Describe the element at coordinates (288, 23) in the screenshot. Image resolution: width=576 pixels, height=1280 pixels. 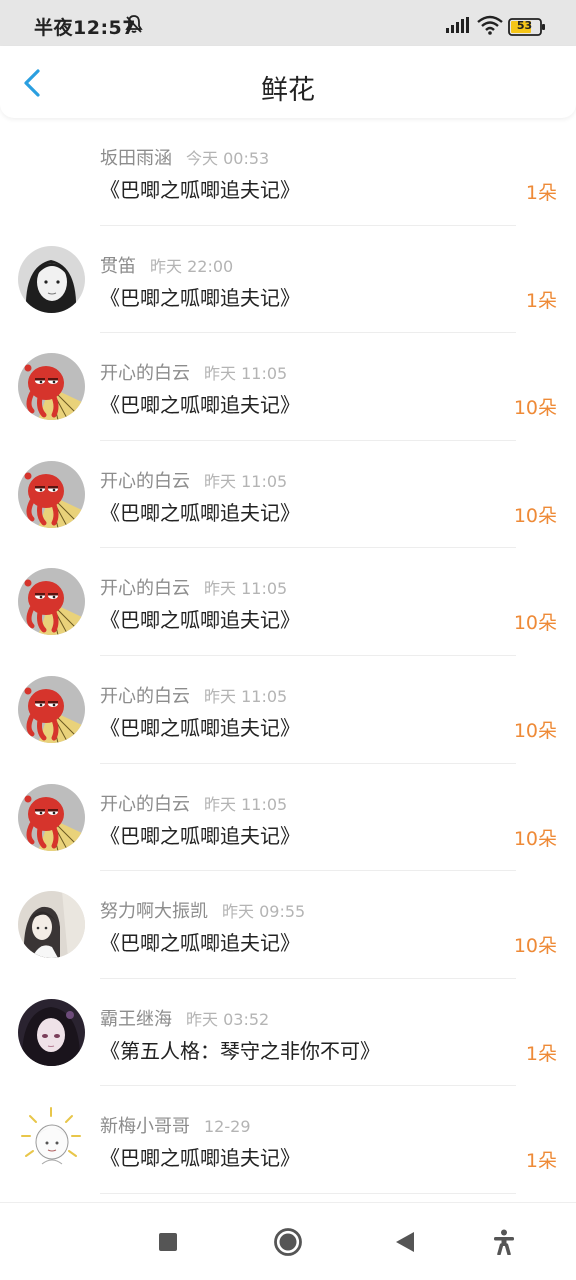
I see `status-bar: 半夜12:57 53` at that location.